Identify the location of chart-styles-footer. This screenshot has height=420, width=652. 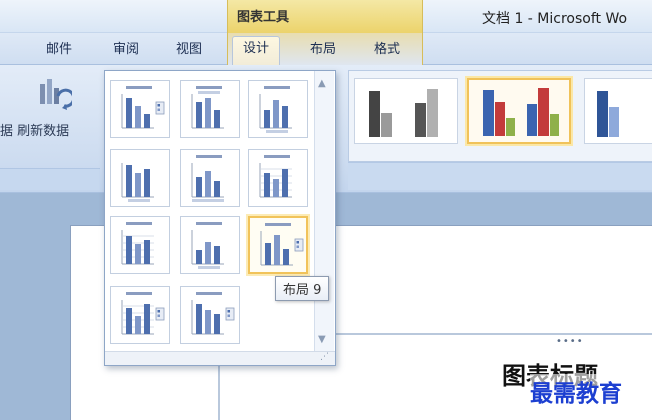
(500, 176).